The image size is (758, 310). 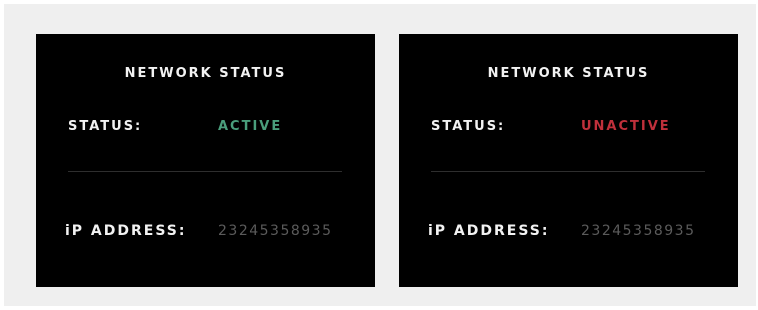 What do you see at coordinates (250, 126) in the screenshot?
I see `status-value: ACTIVE` at bounding box center [250, 126].